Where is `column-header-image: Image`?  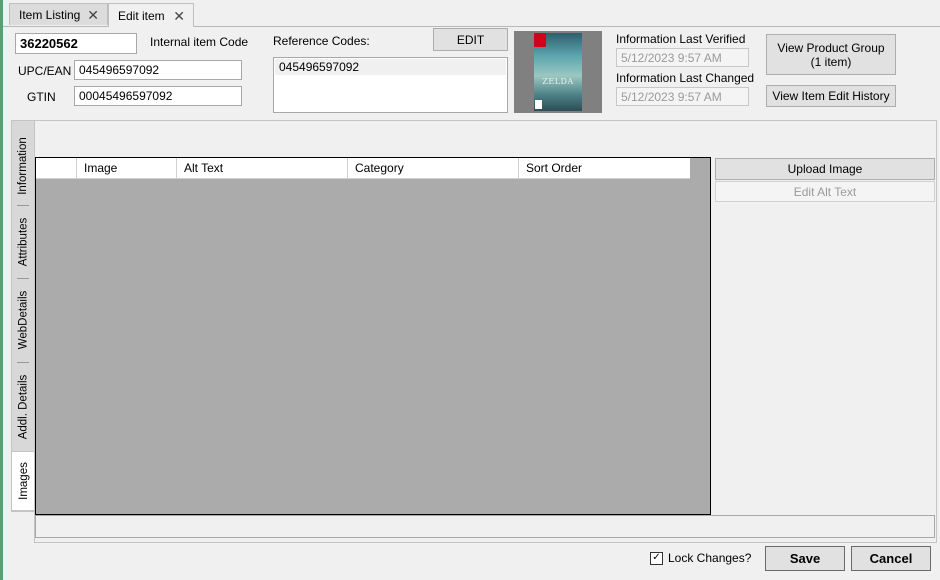 column-header-image: Image is located at coordinates (127, 168).